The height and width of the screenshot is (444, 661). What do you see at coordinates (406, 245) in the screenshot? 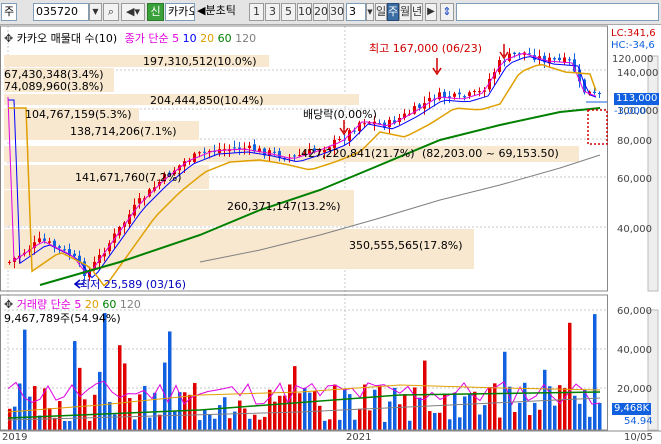
I see `profile-label: 350,555,565(17.8%)` at bounding box center [406, 245].